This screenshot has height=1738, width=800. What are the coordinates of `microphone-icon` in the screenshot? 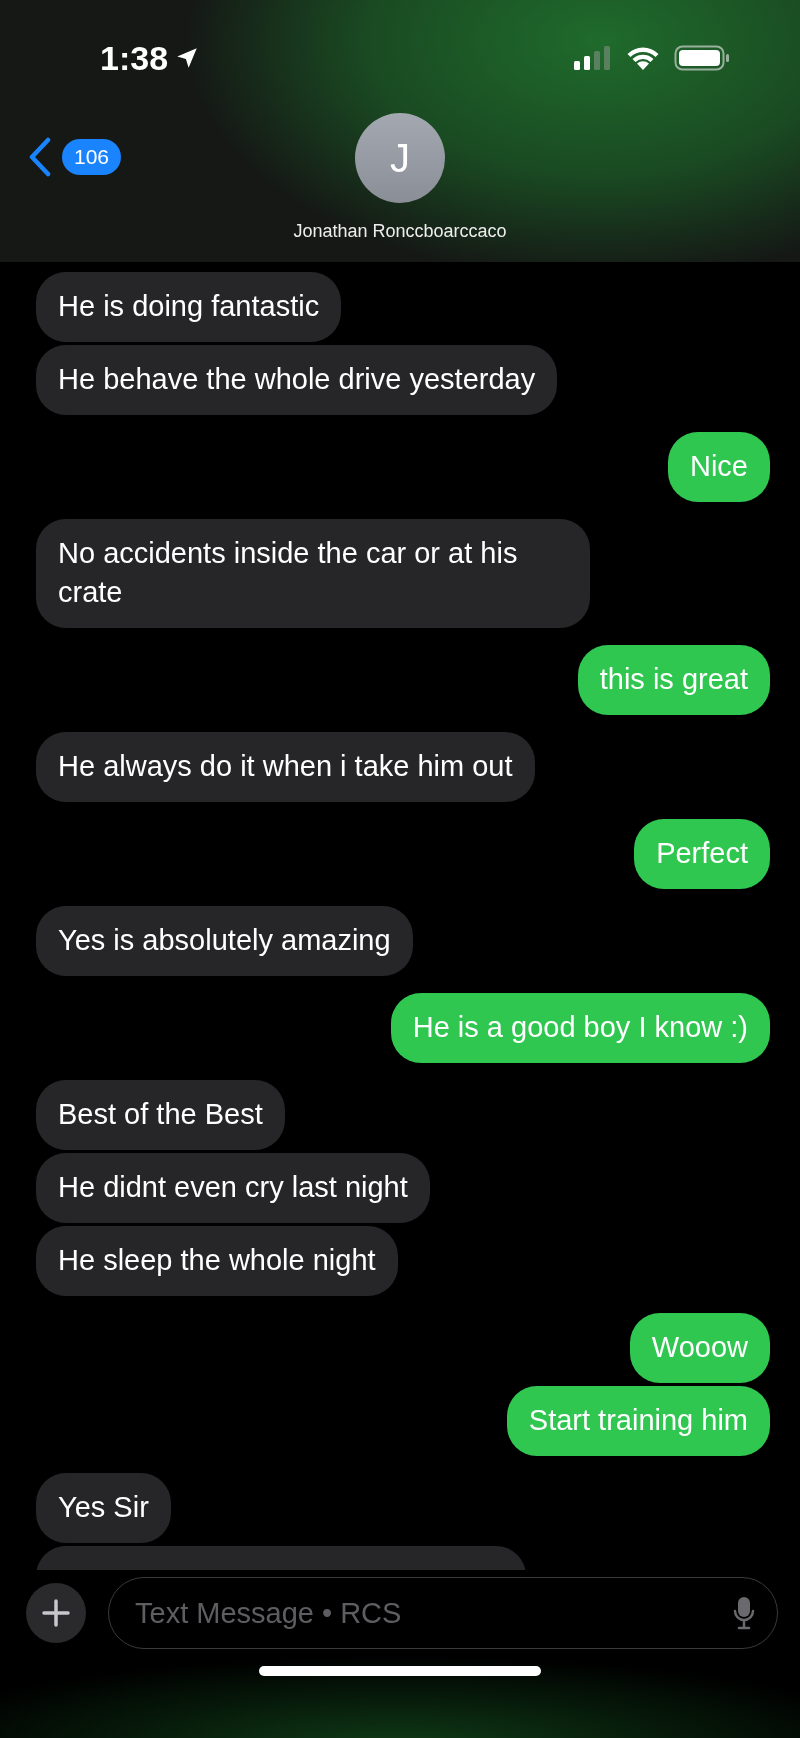 It's located at (744, 1613).